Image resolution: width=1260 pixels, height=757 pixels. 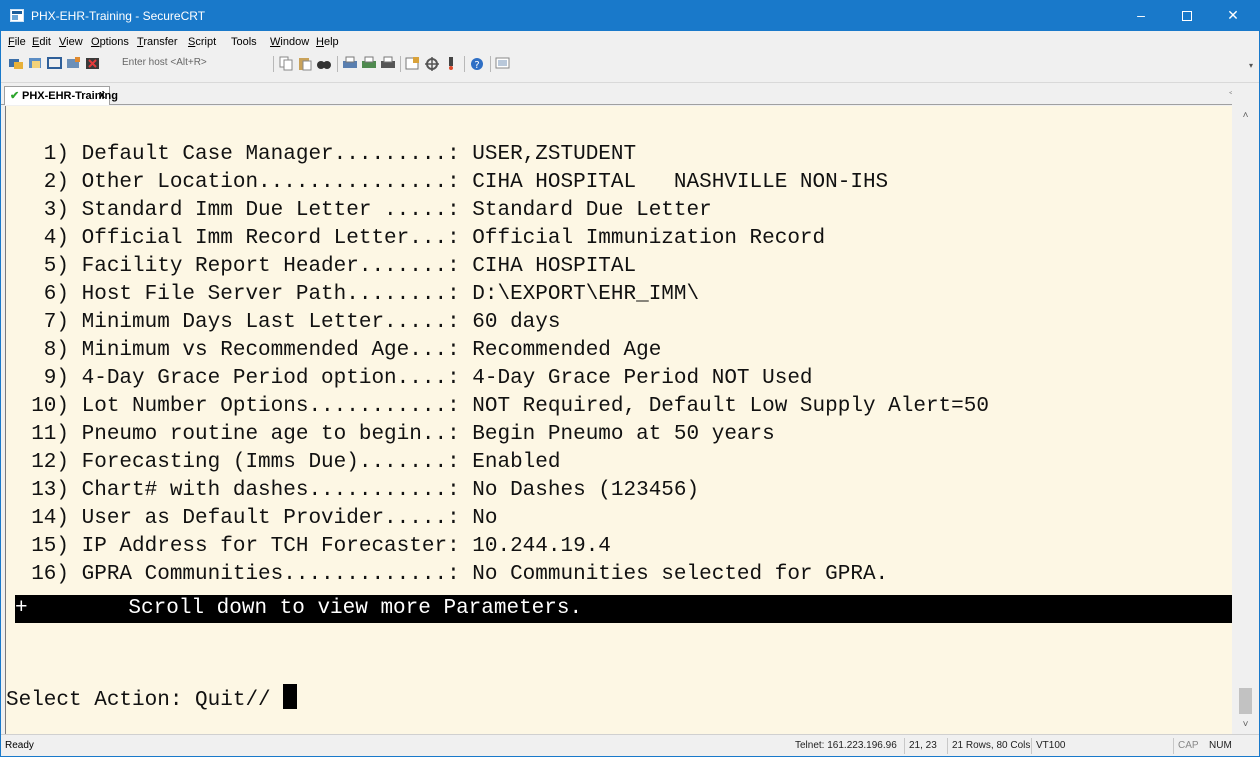 I want to click on prompt-text: Select Action: Quit//, so click(x=145, y=700).